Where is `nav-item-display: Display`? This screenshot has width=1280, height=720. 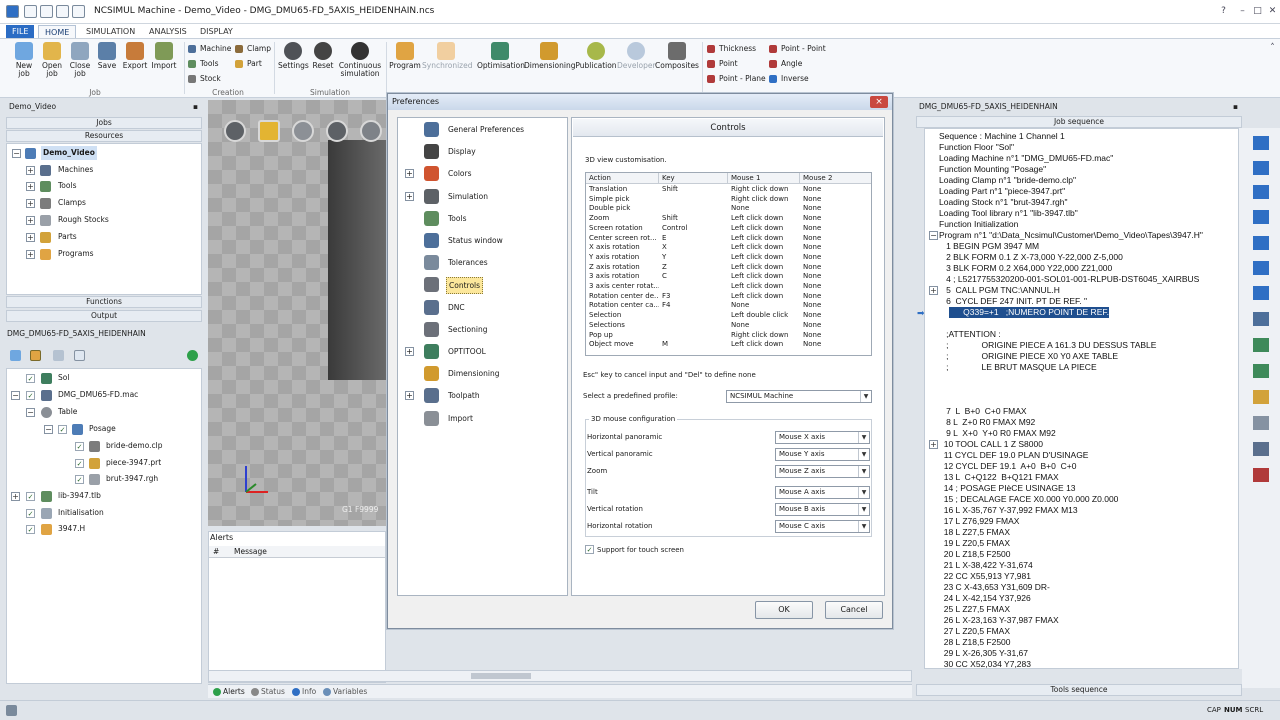 nav-item-display: Display is located at coordinates (483, 152).